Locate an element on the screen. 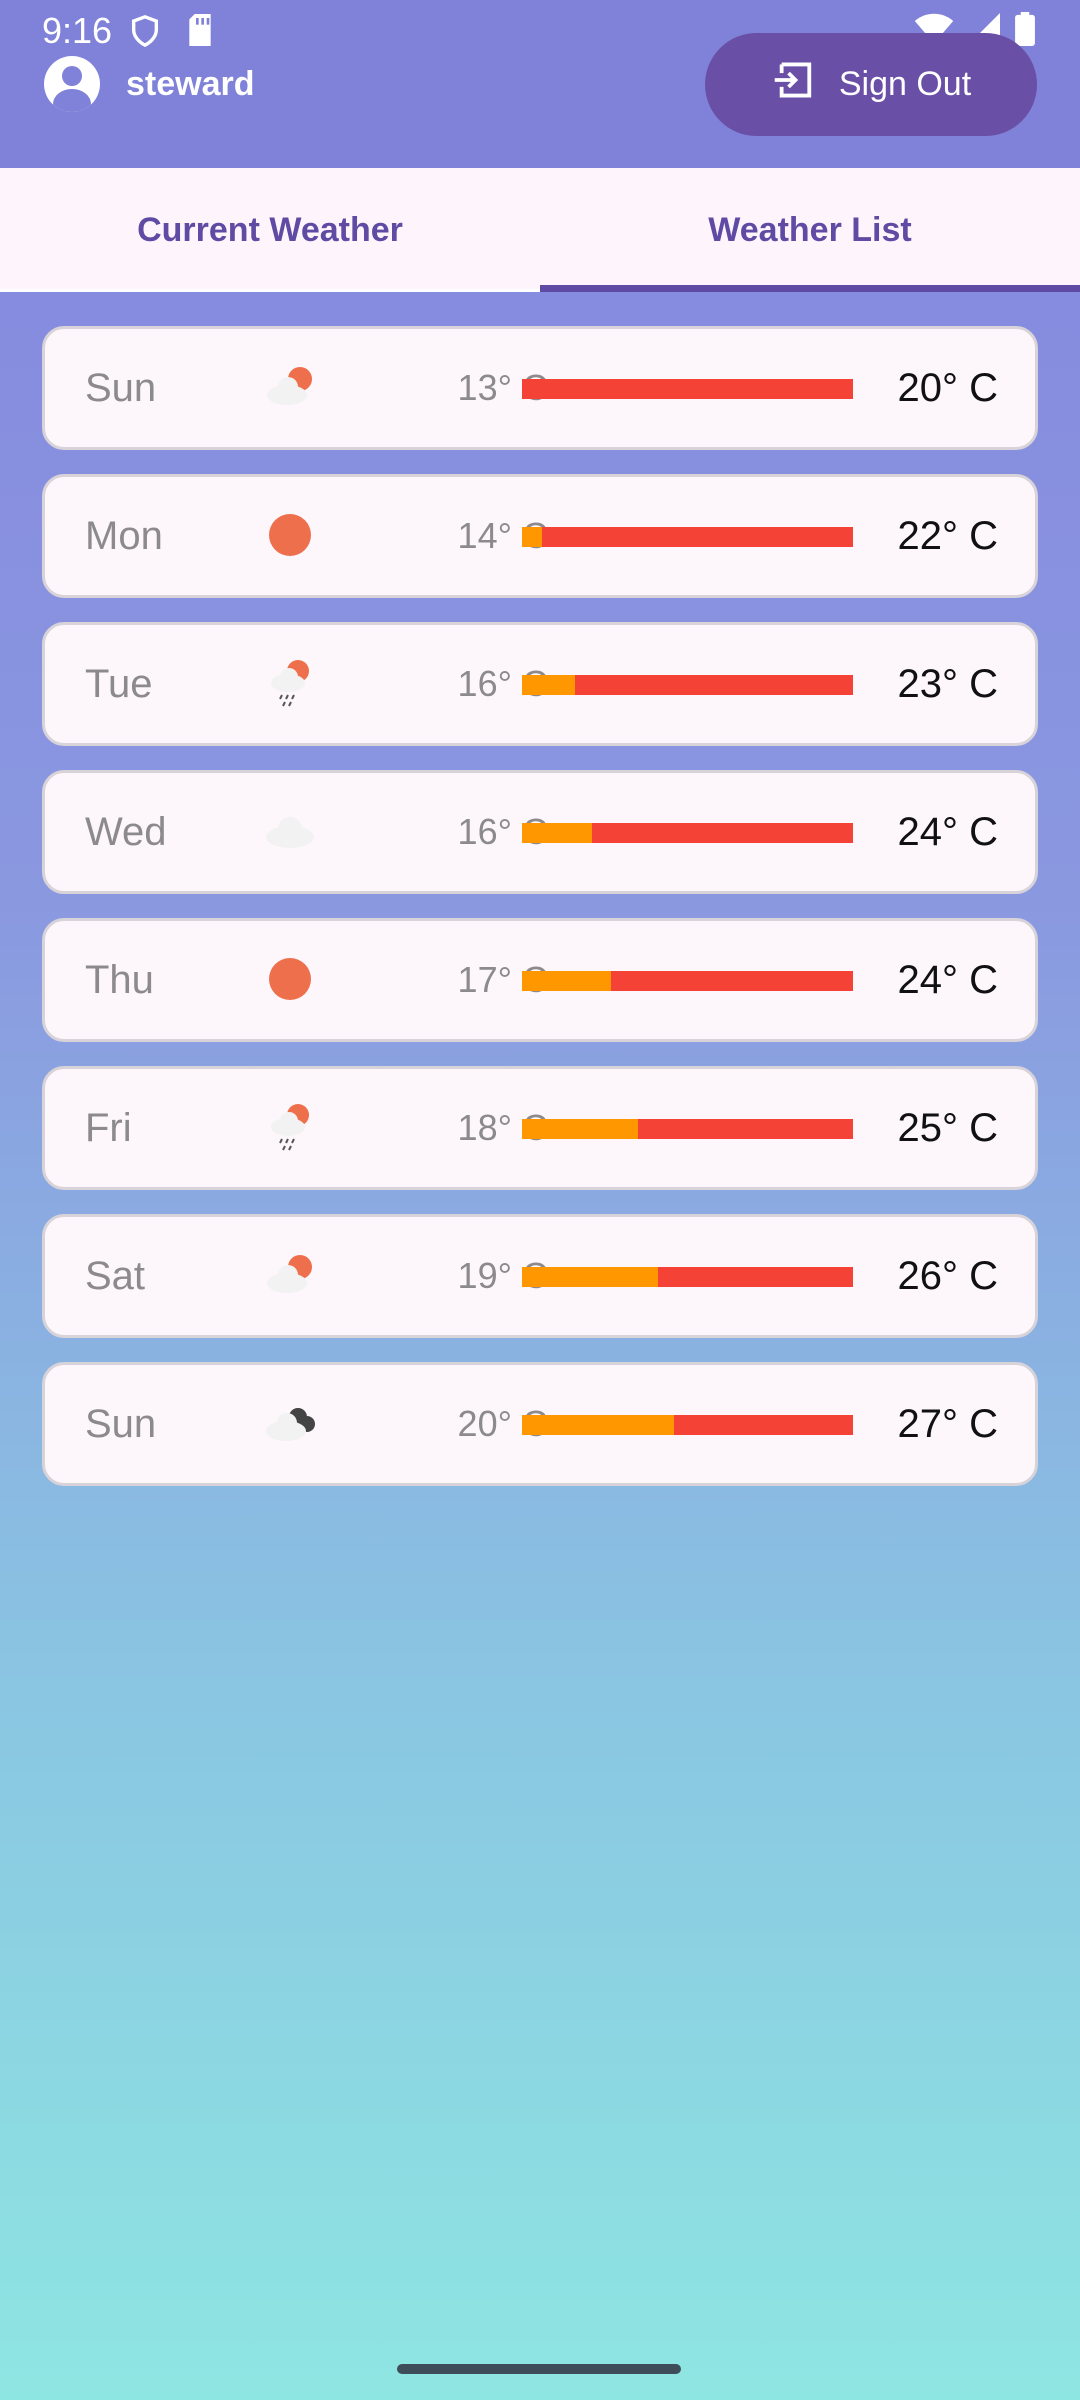 The image size is (1080, 2400). high-temp: 20° C is located at coordinates (948, 388).